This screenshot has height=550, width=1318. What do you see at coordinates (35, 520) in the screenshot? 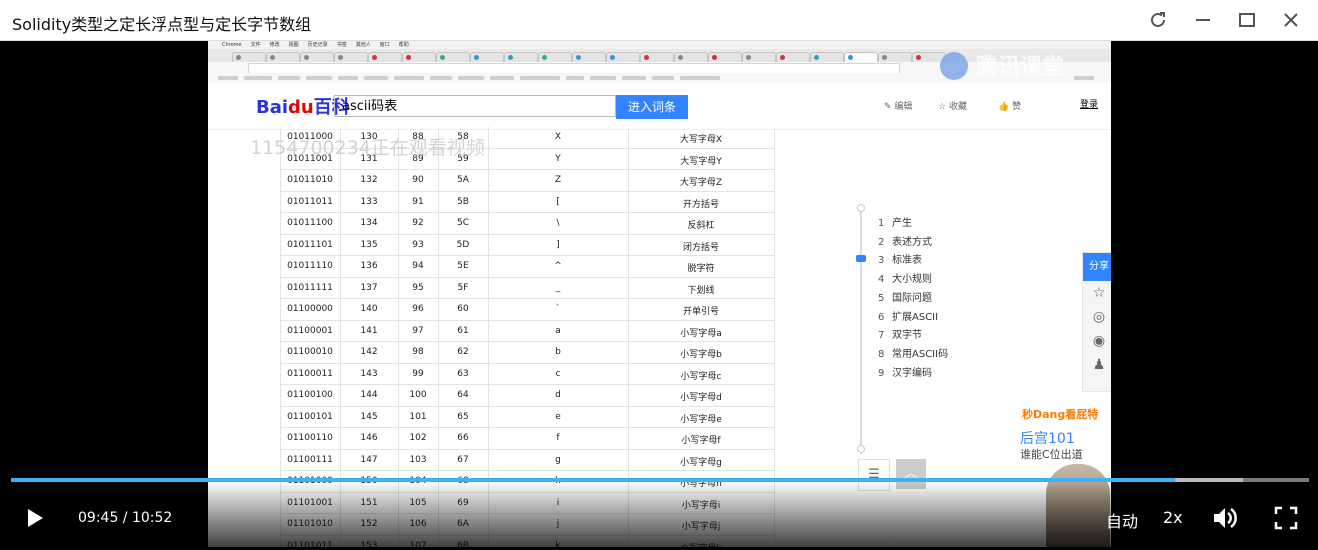
I see `play-icon` at bounding box center [35, 520].